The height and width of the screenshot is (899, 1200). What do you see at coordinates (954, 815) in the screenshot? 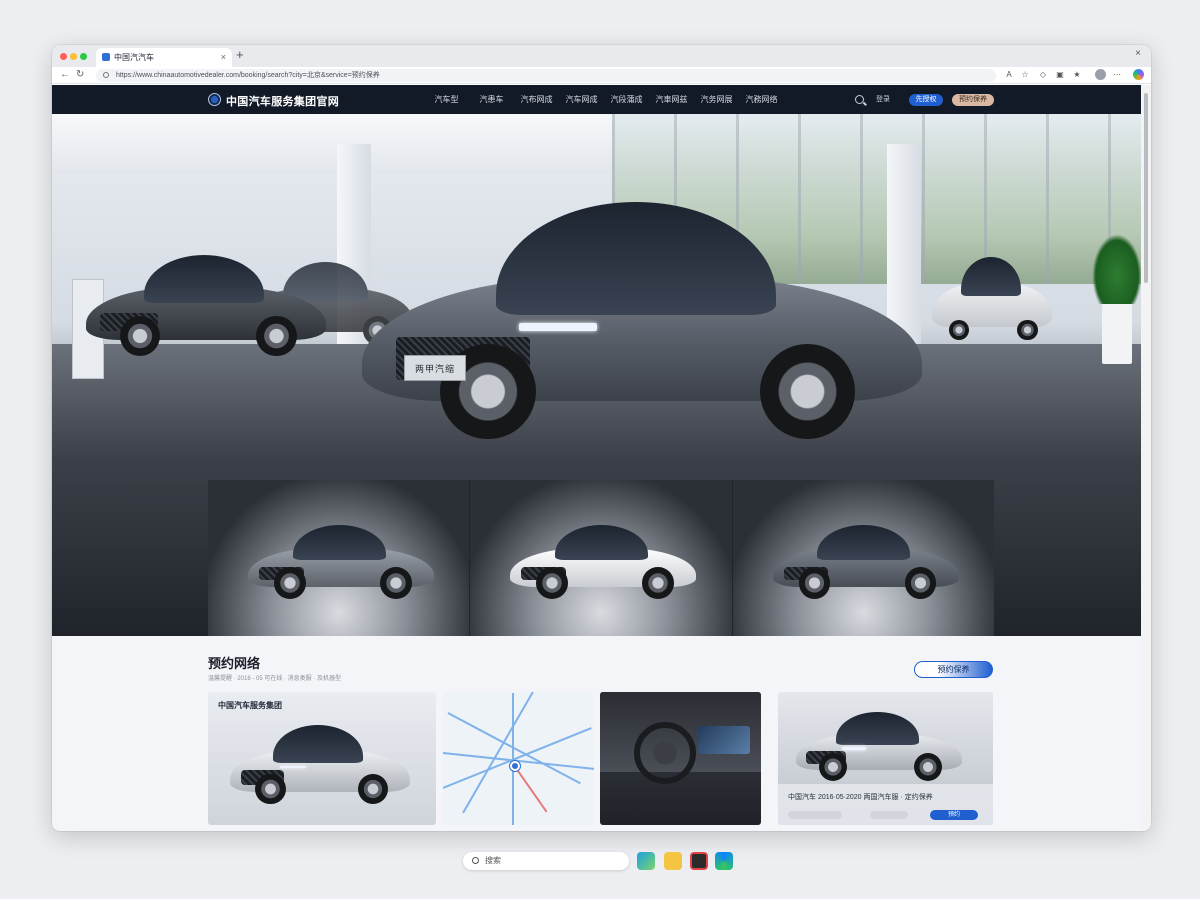
I see `booking-card-button: 预约` at bounding box center [954, 815].